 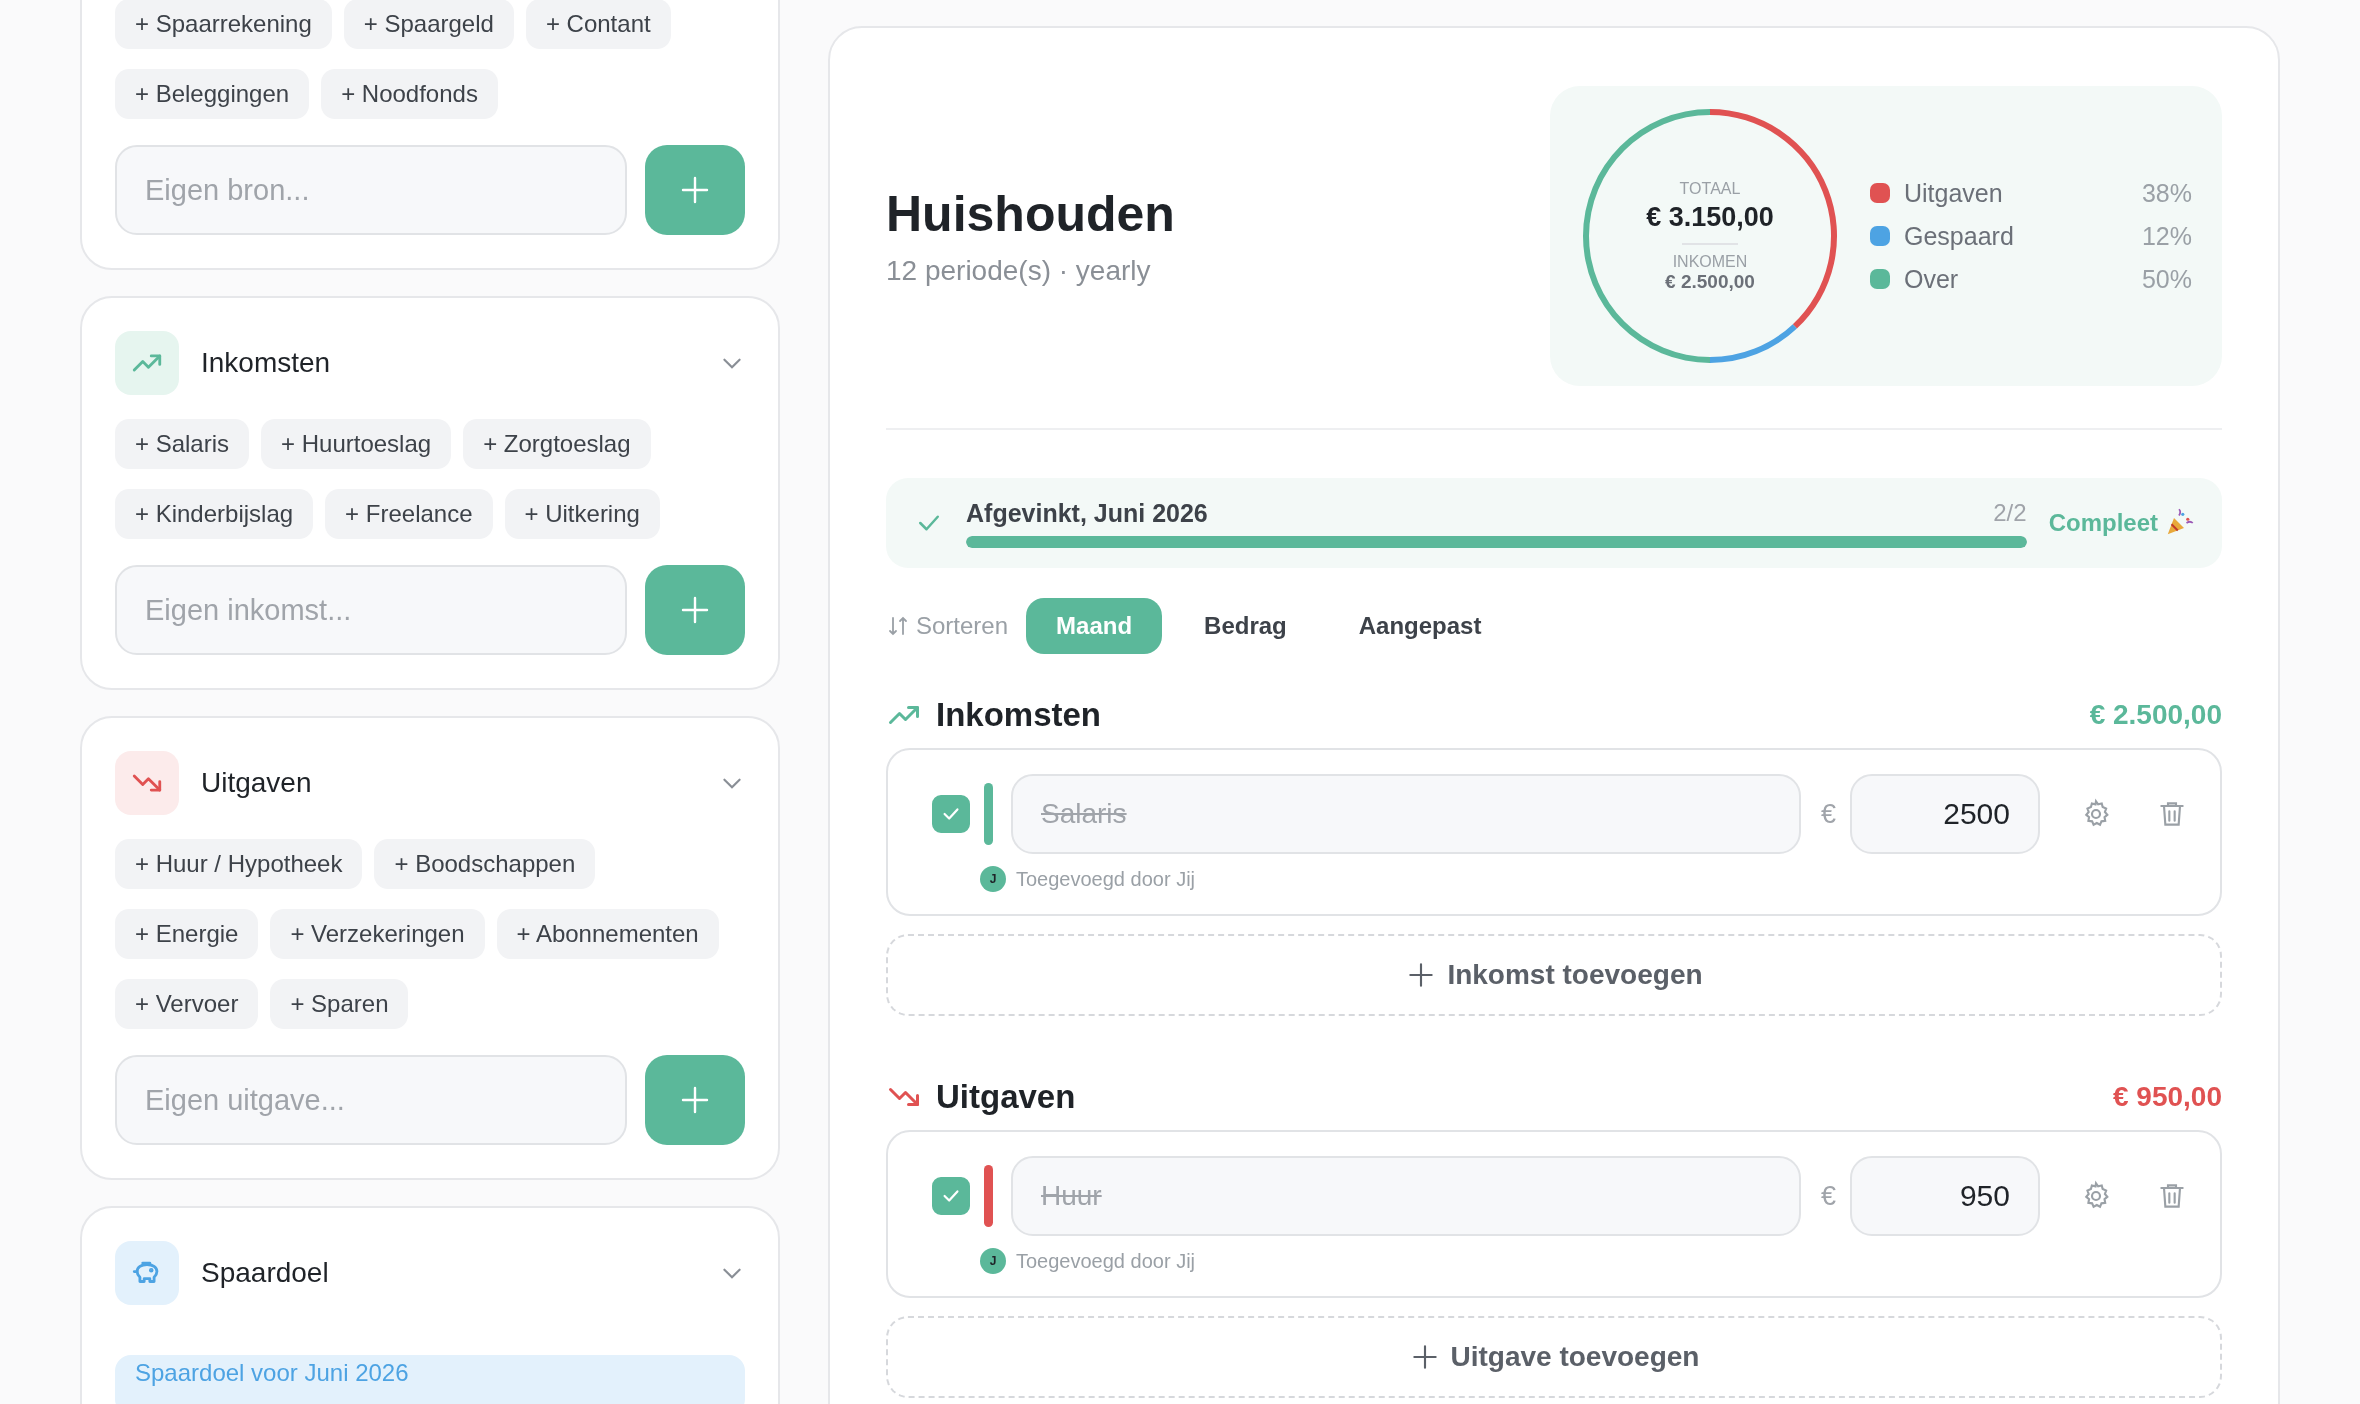 What do you see at coordinates (962, 626) in the screenshot?
I see `sort-label: Sorteren` at bounding box center [962, 626].